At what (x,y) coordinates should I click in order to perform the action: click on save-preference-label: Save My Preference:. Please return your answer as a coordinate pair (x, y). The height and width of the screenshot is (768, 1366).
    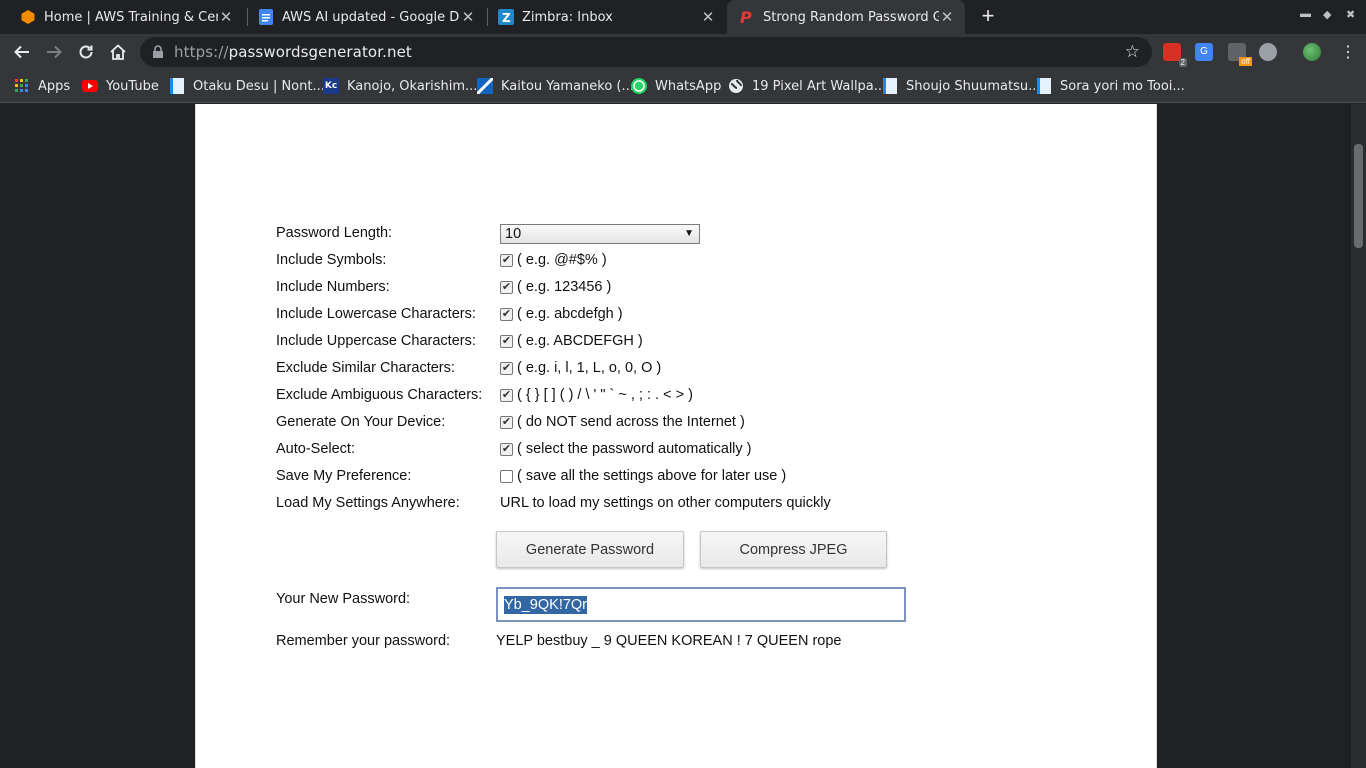
    Looking at the image, I should click on (344, 476).